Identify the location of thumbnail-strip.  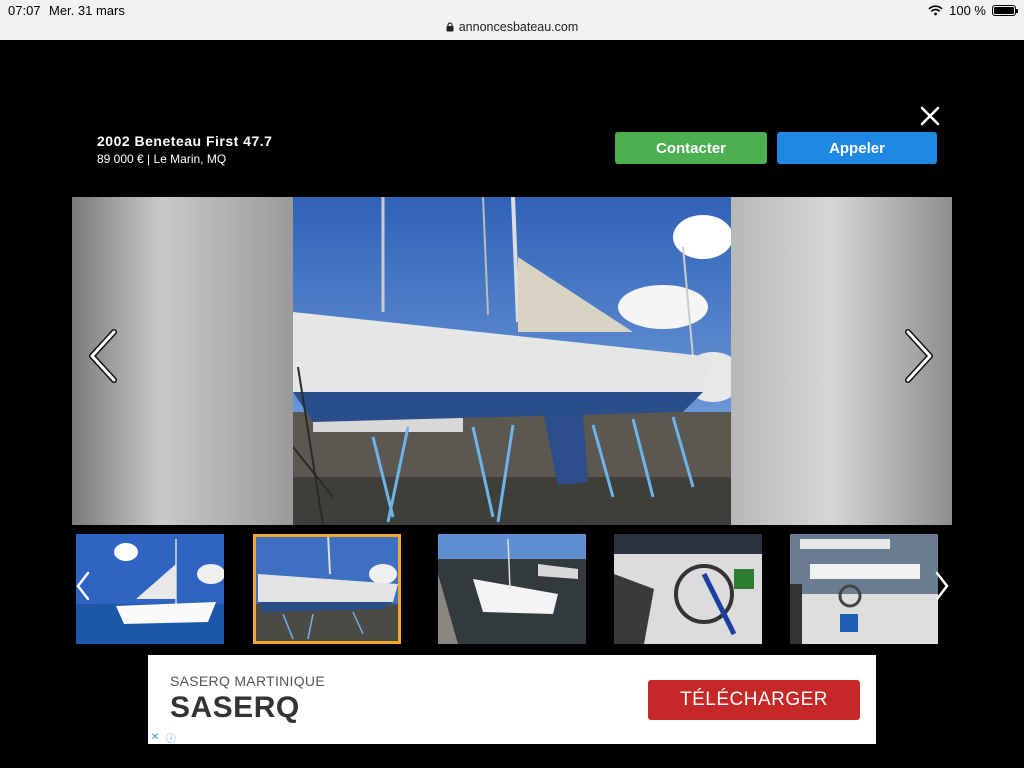
(507, 589).